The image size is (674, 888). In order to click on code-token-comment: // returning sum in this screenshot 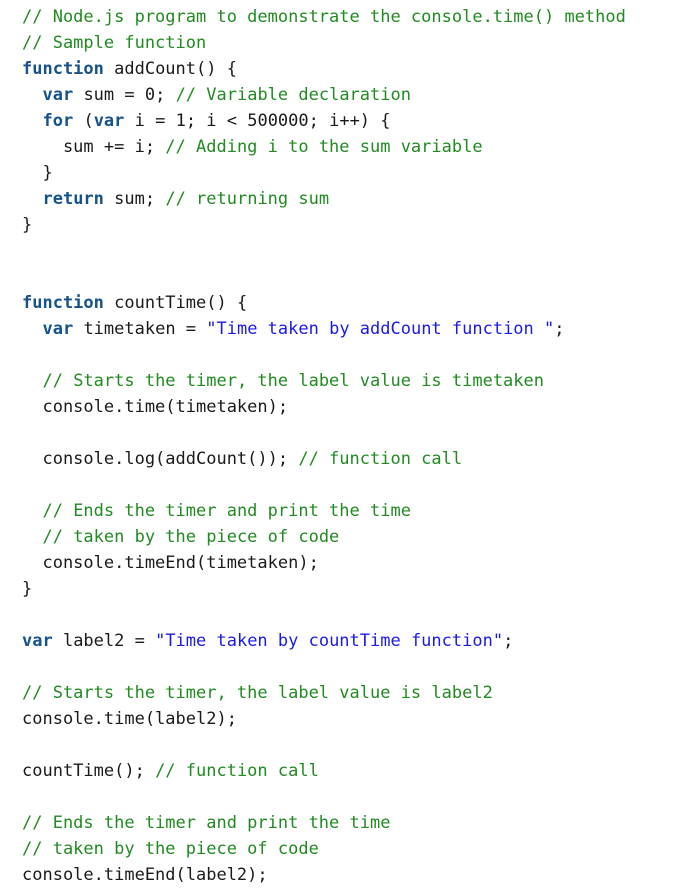, I will do `click(247, 199)`.